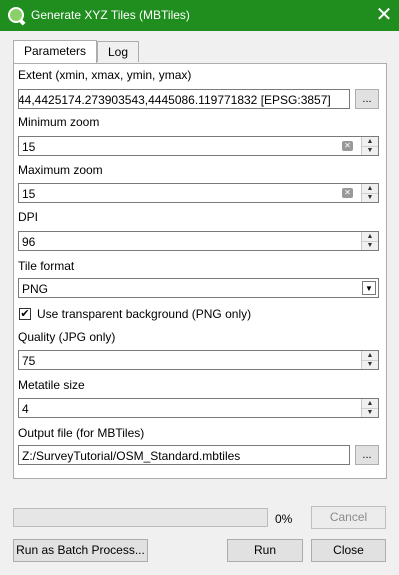  I want to click on dpi-value: 96, so click(29, 242).